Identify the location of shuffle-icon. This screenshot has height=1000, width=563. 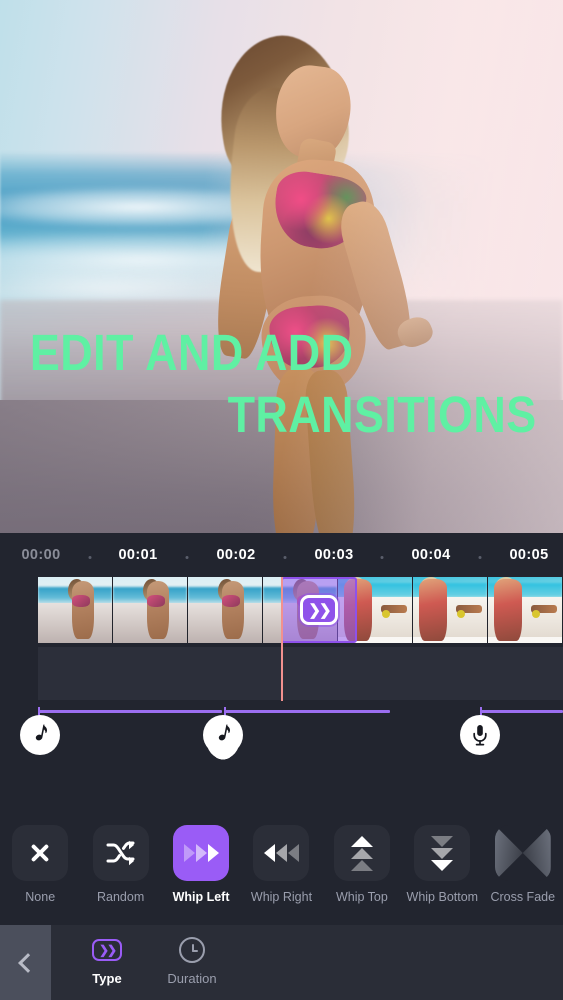
(120, 853).